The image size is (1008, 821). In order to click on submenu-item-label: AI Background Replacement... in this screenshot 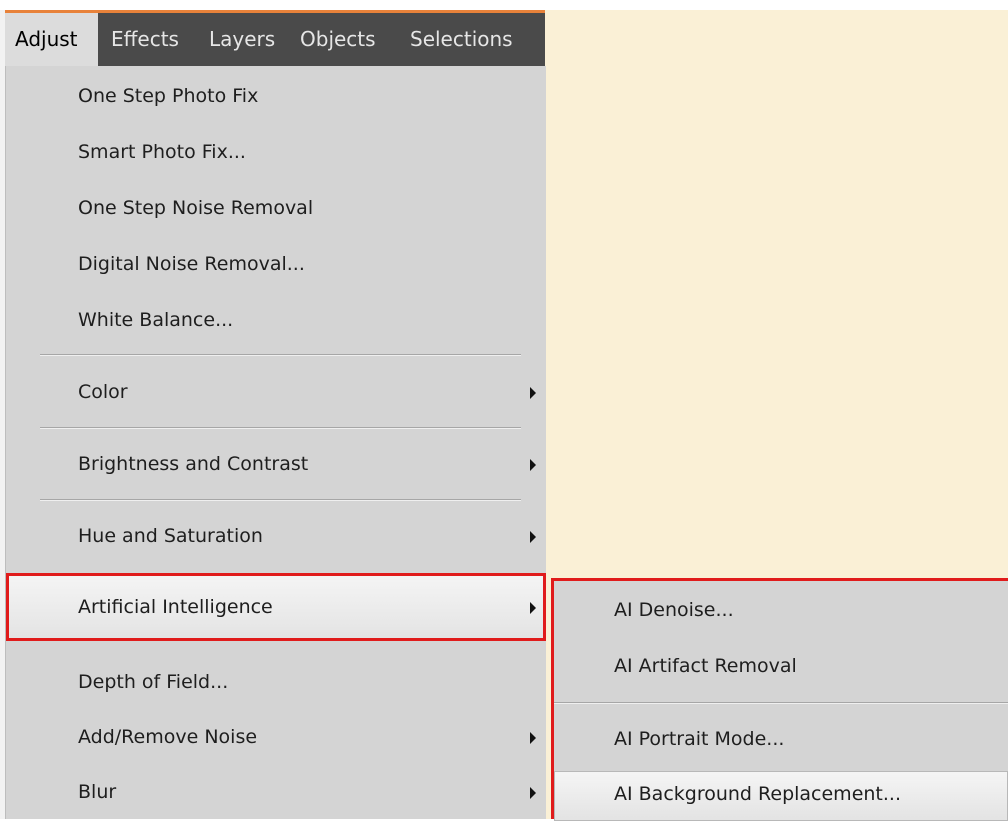, I will do `click(757, 794)`.